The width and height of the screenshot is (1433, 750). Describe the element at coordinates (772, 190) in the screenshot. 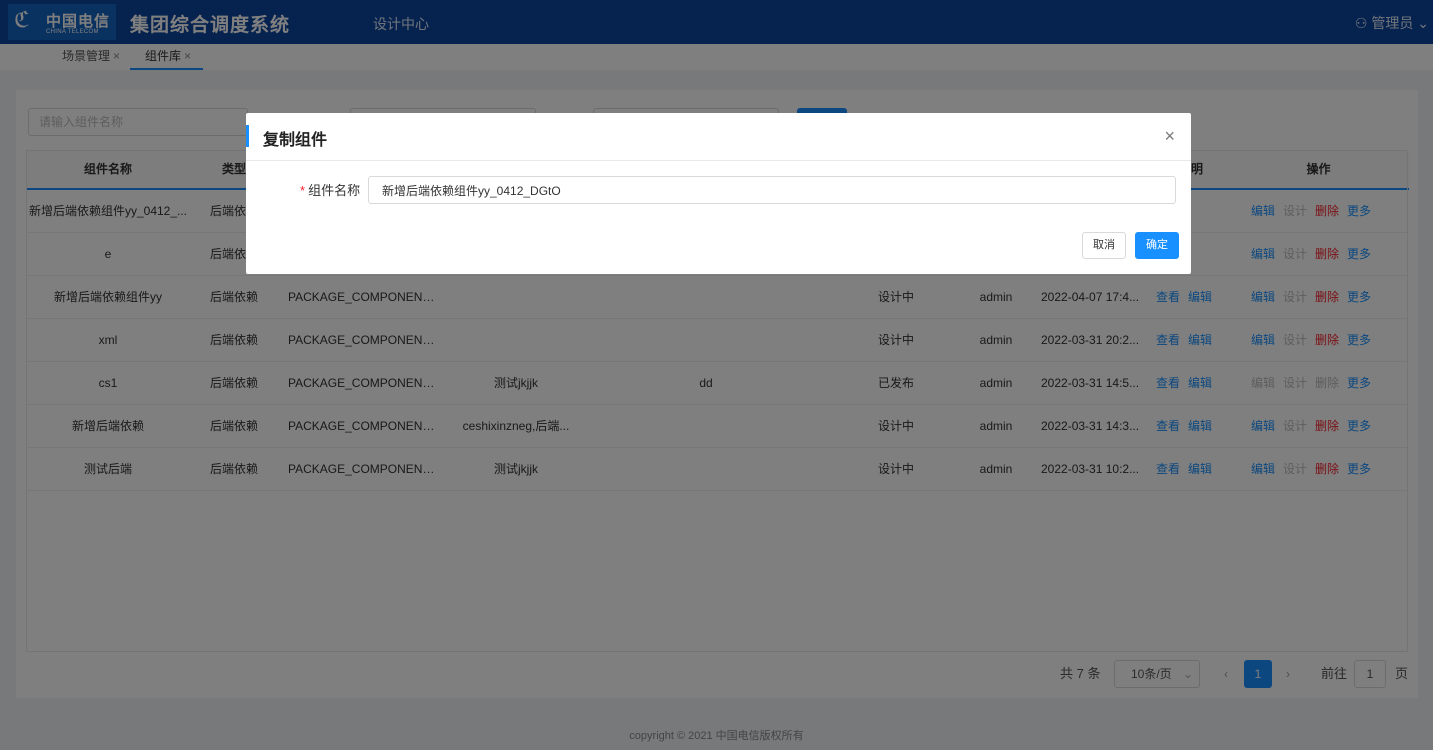

I see `component-name-input` at that location.